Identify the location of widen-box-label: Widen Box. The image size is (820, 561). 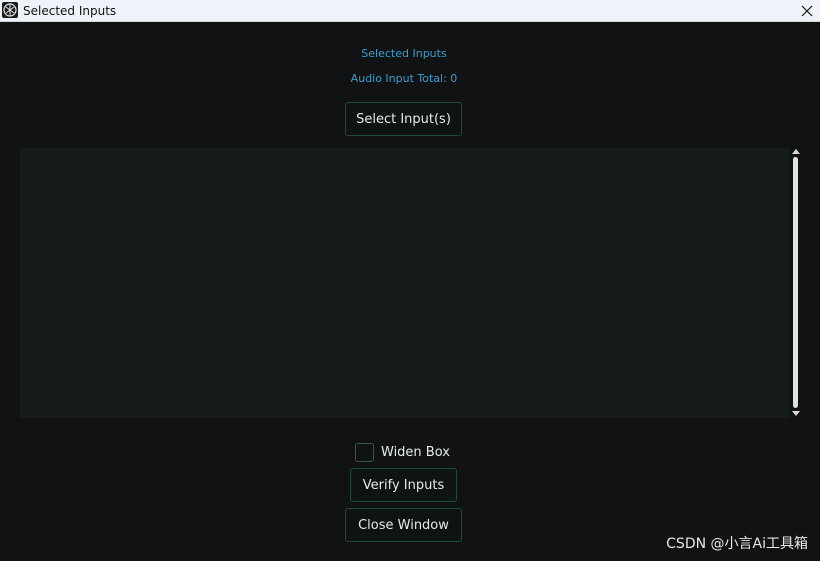
(415, 452).